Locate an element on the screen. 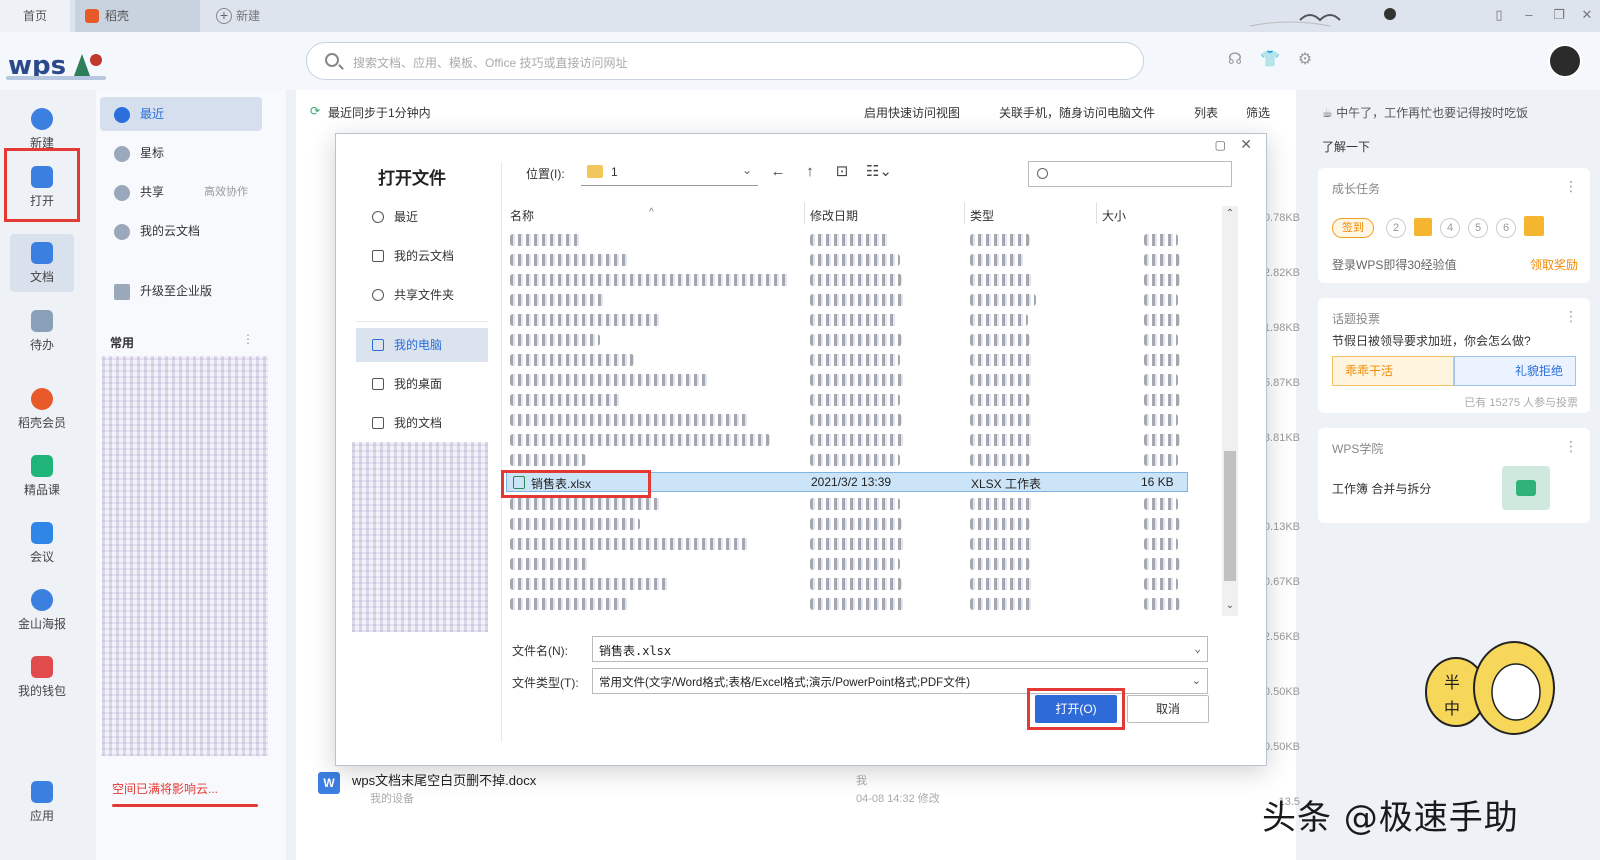 This screenshot has width=1600, height=860. filter-button: 筛选 is located at coordinates (1258, 112).